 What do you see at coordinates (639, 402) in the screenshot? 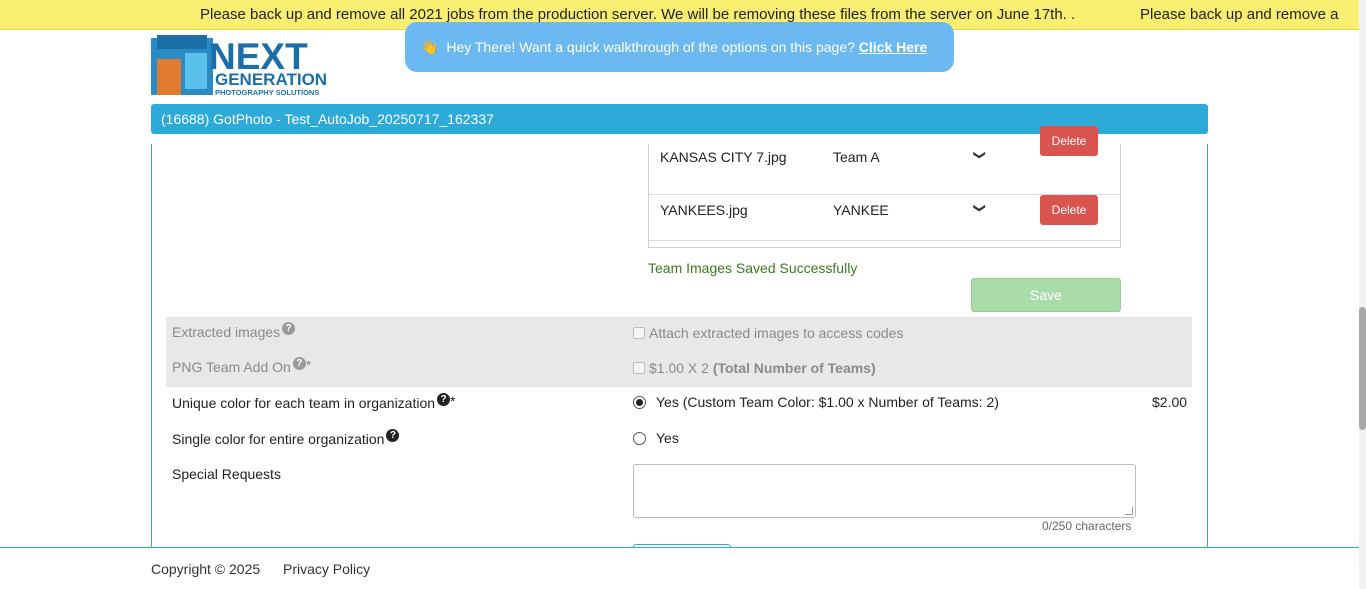
I see `unique-color-radio` at bounding box center [639, 402].